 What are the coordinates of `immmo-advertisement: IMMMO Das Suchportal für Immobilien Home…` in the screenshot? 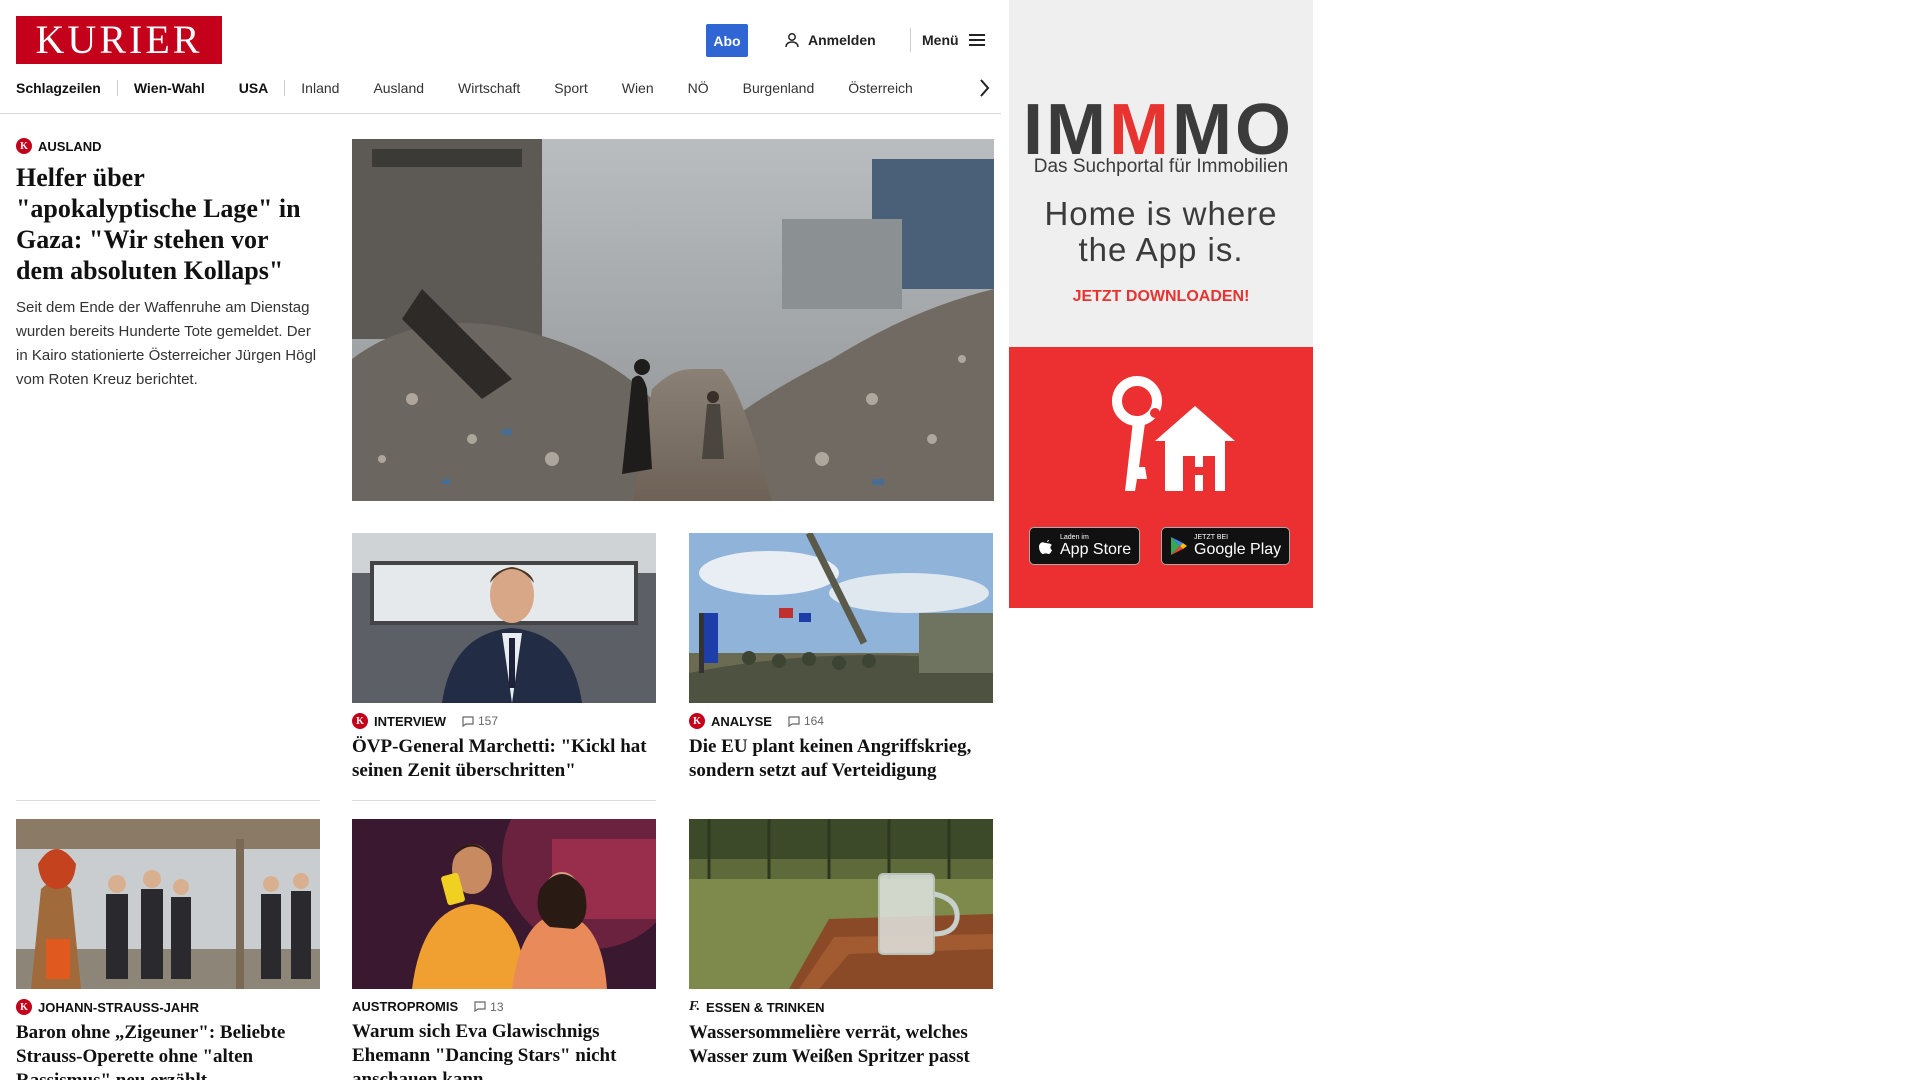 It's located at (1161, 304).